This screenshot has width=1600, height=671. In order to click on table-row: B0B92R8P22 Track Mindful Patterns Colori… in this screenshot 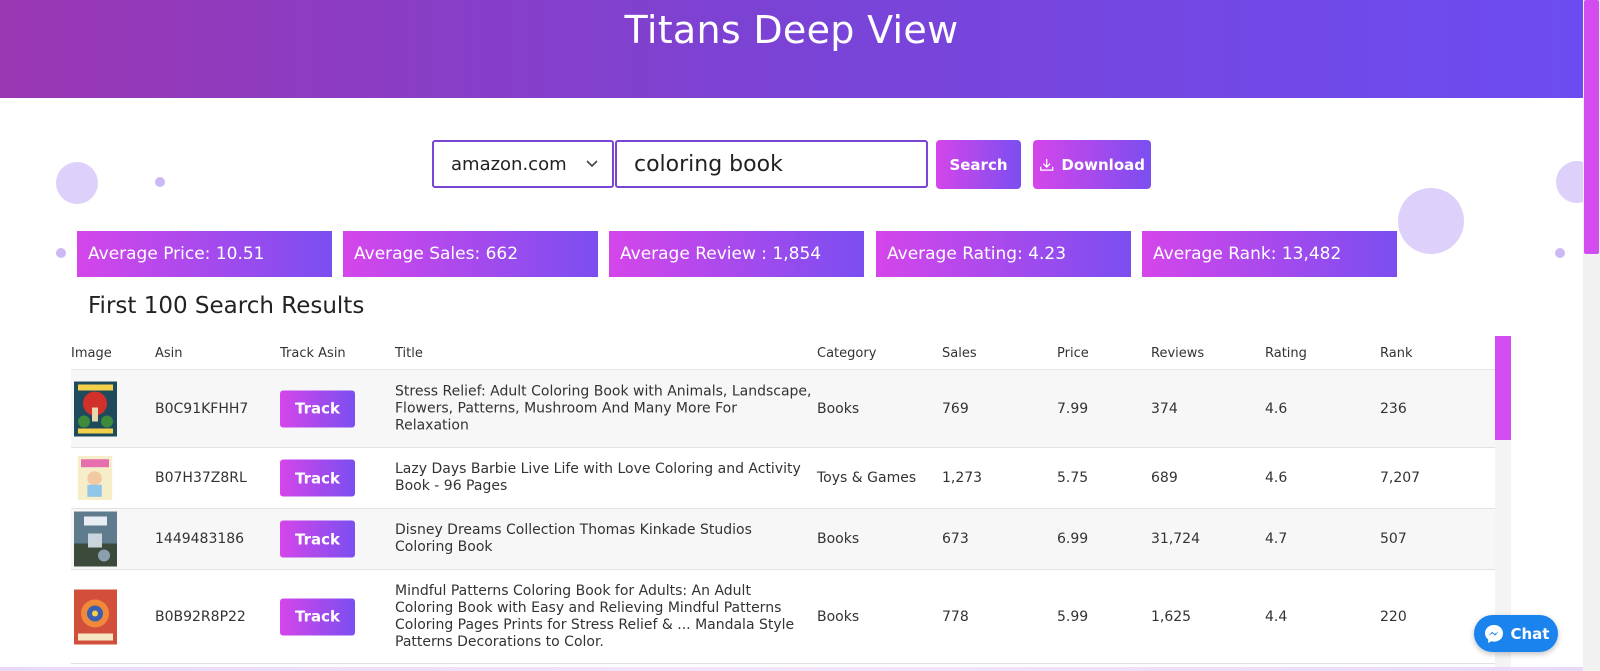, I will do `click(783, 617)`.